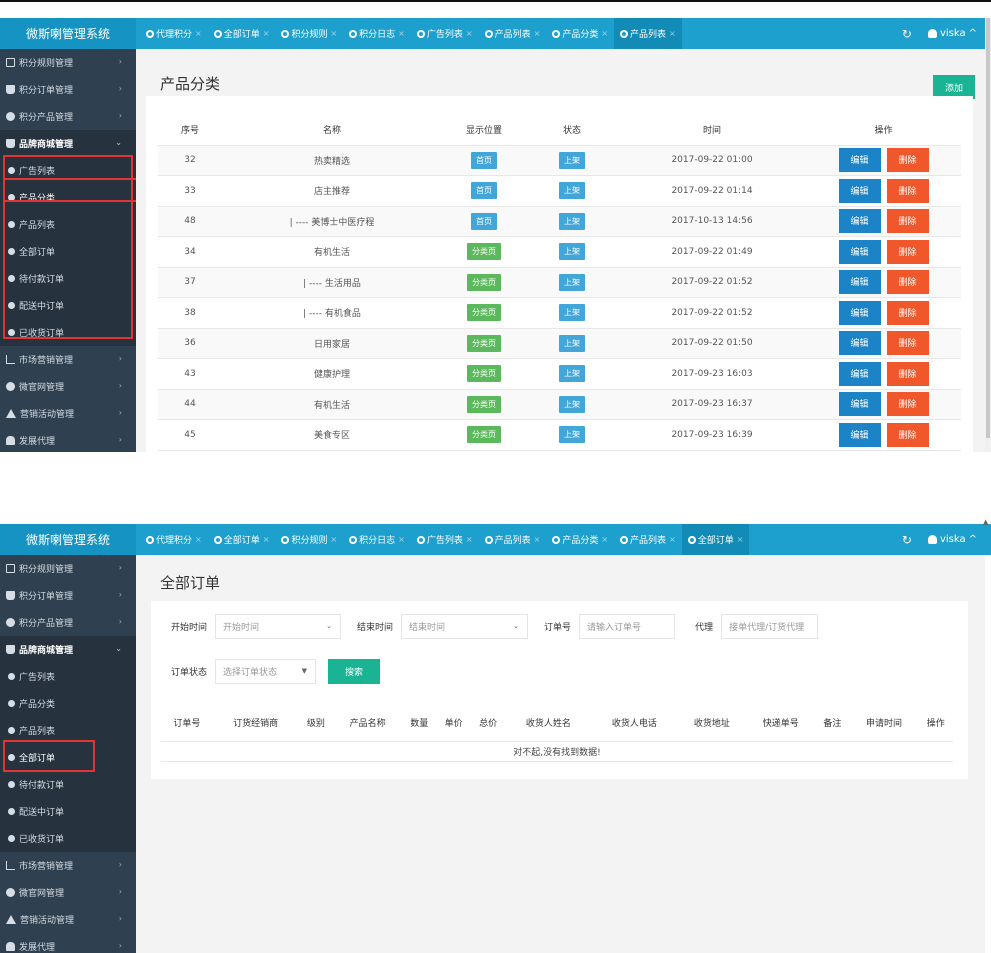 This screenshot has width=991, height=953. What do you see at coordinates (68, 811) in the screenshot?
I see `sidebar-item-9: 配送中订单` at bounding box center [68, 811].